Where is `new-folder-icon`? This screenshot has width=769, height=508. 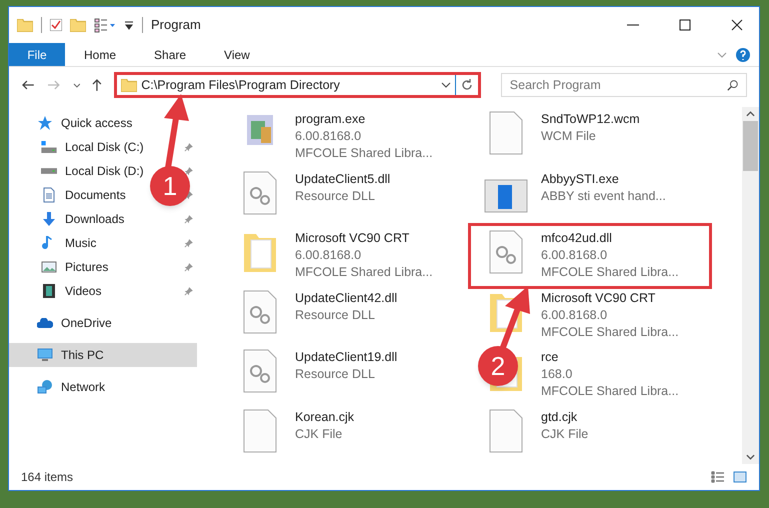
new-folder-icon is located at coordinates (78, 25).